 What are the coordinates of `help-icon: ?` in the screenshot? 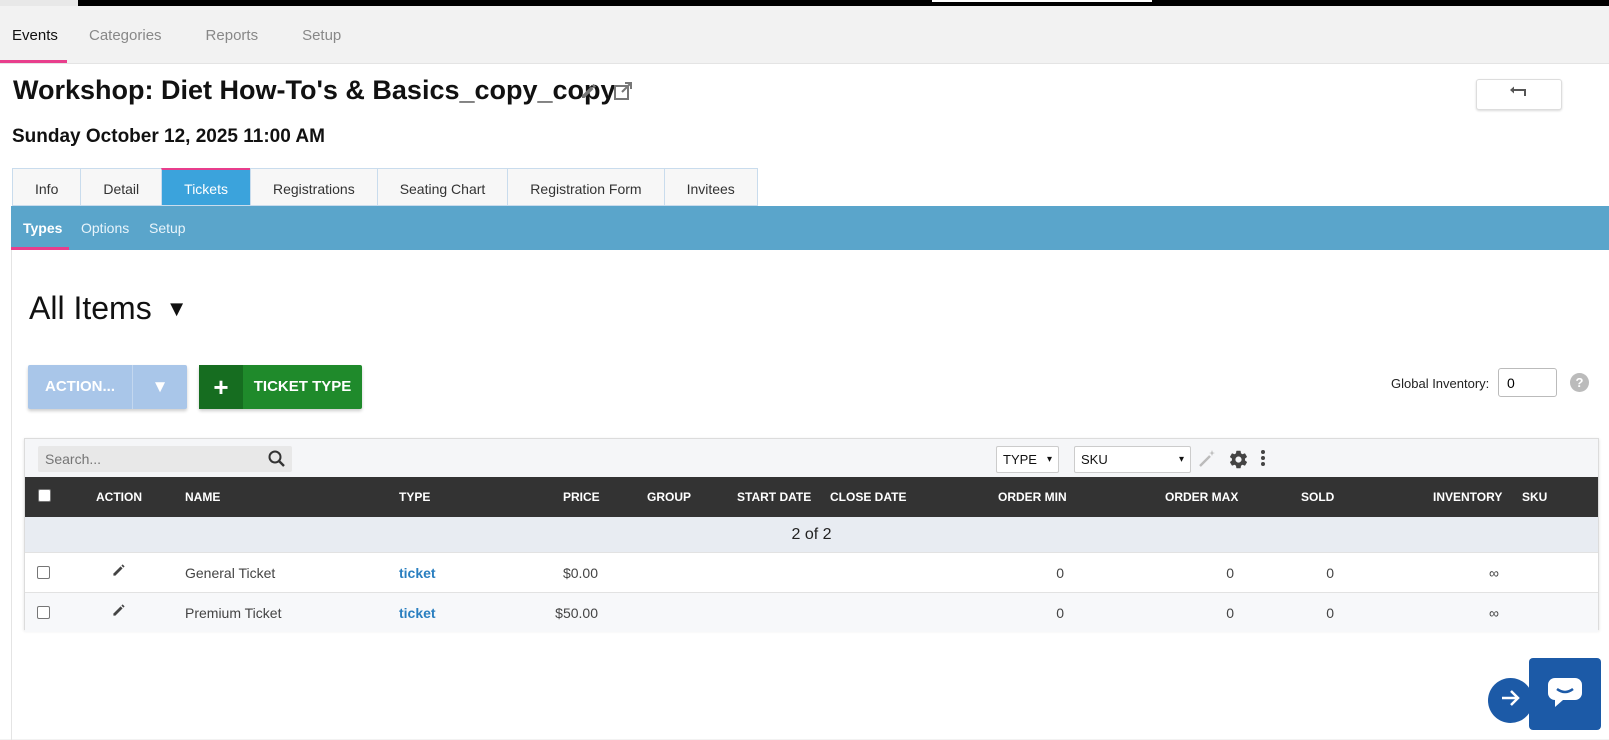 It's located at (1579, 382).